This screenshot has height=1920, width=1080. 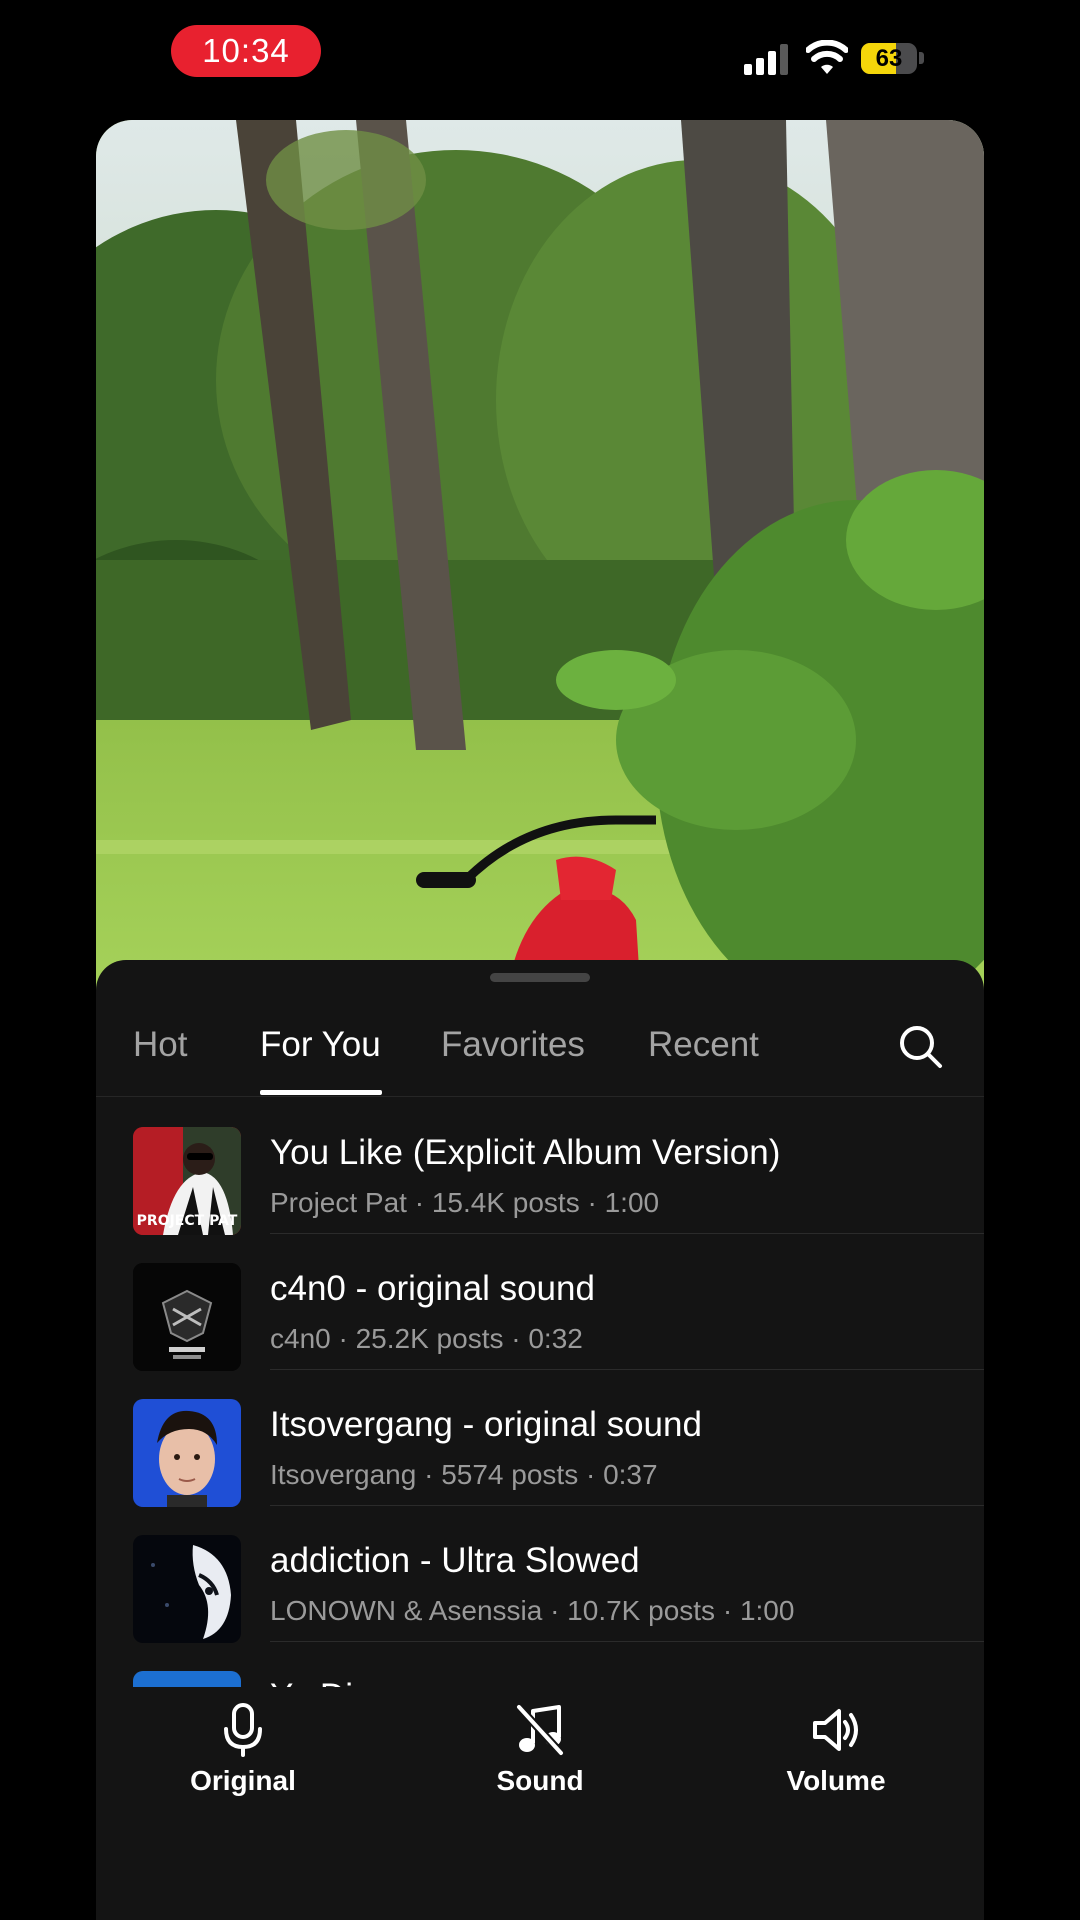 I want to click on tab-favorites: Favorites, so click(x=513, y=1048).